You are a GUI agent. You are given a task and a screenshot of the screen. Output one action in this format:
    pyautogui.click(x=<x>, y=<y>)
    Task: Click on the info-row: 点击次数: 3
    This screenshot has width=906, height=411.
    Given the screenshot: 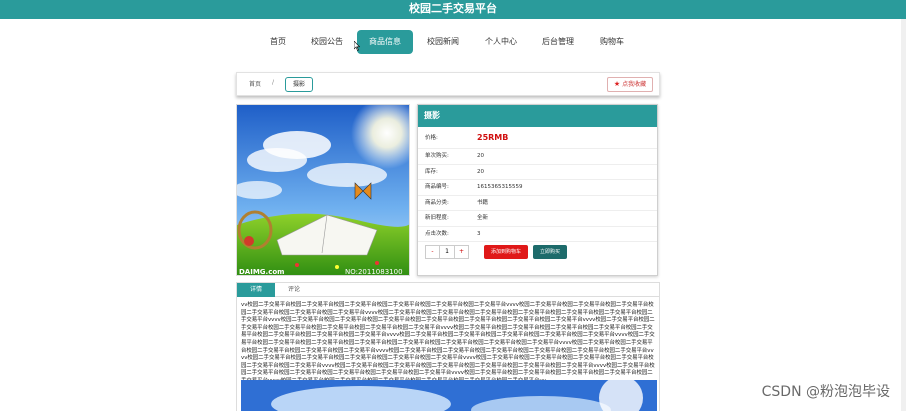 What is the action you would take?
    pyautogui.click(x=537, y=234)
    